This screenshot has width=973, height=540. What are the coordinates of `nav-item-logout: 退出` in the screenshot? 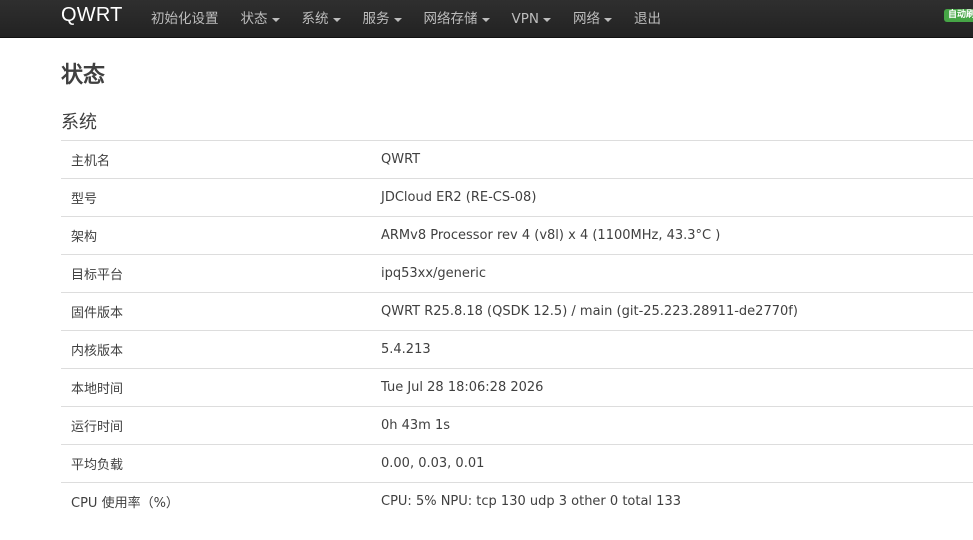 It's located at (647, 18).